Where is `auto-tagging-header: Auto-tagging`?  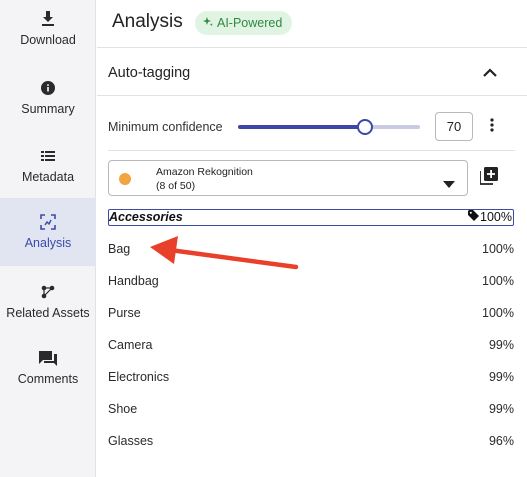 auto-tagging-header: Auto-tagging is located at coordinates (312, 73).